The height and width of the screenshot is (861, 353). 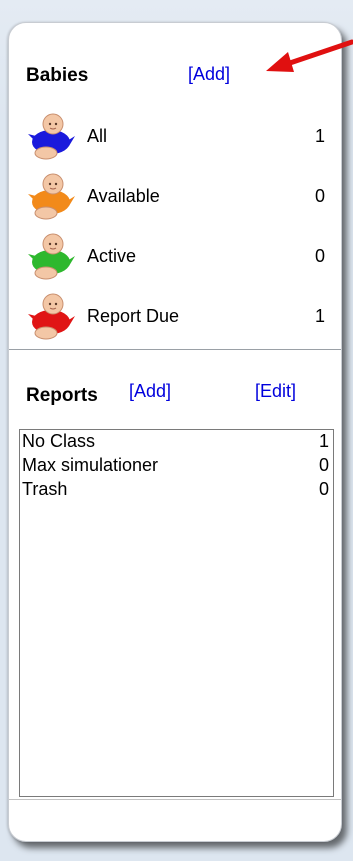 What do you see at coordinates (176, 466) in the screenshot?
I see `list-item: Max simulationer 0` at bounding box center [176, 466].